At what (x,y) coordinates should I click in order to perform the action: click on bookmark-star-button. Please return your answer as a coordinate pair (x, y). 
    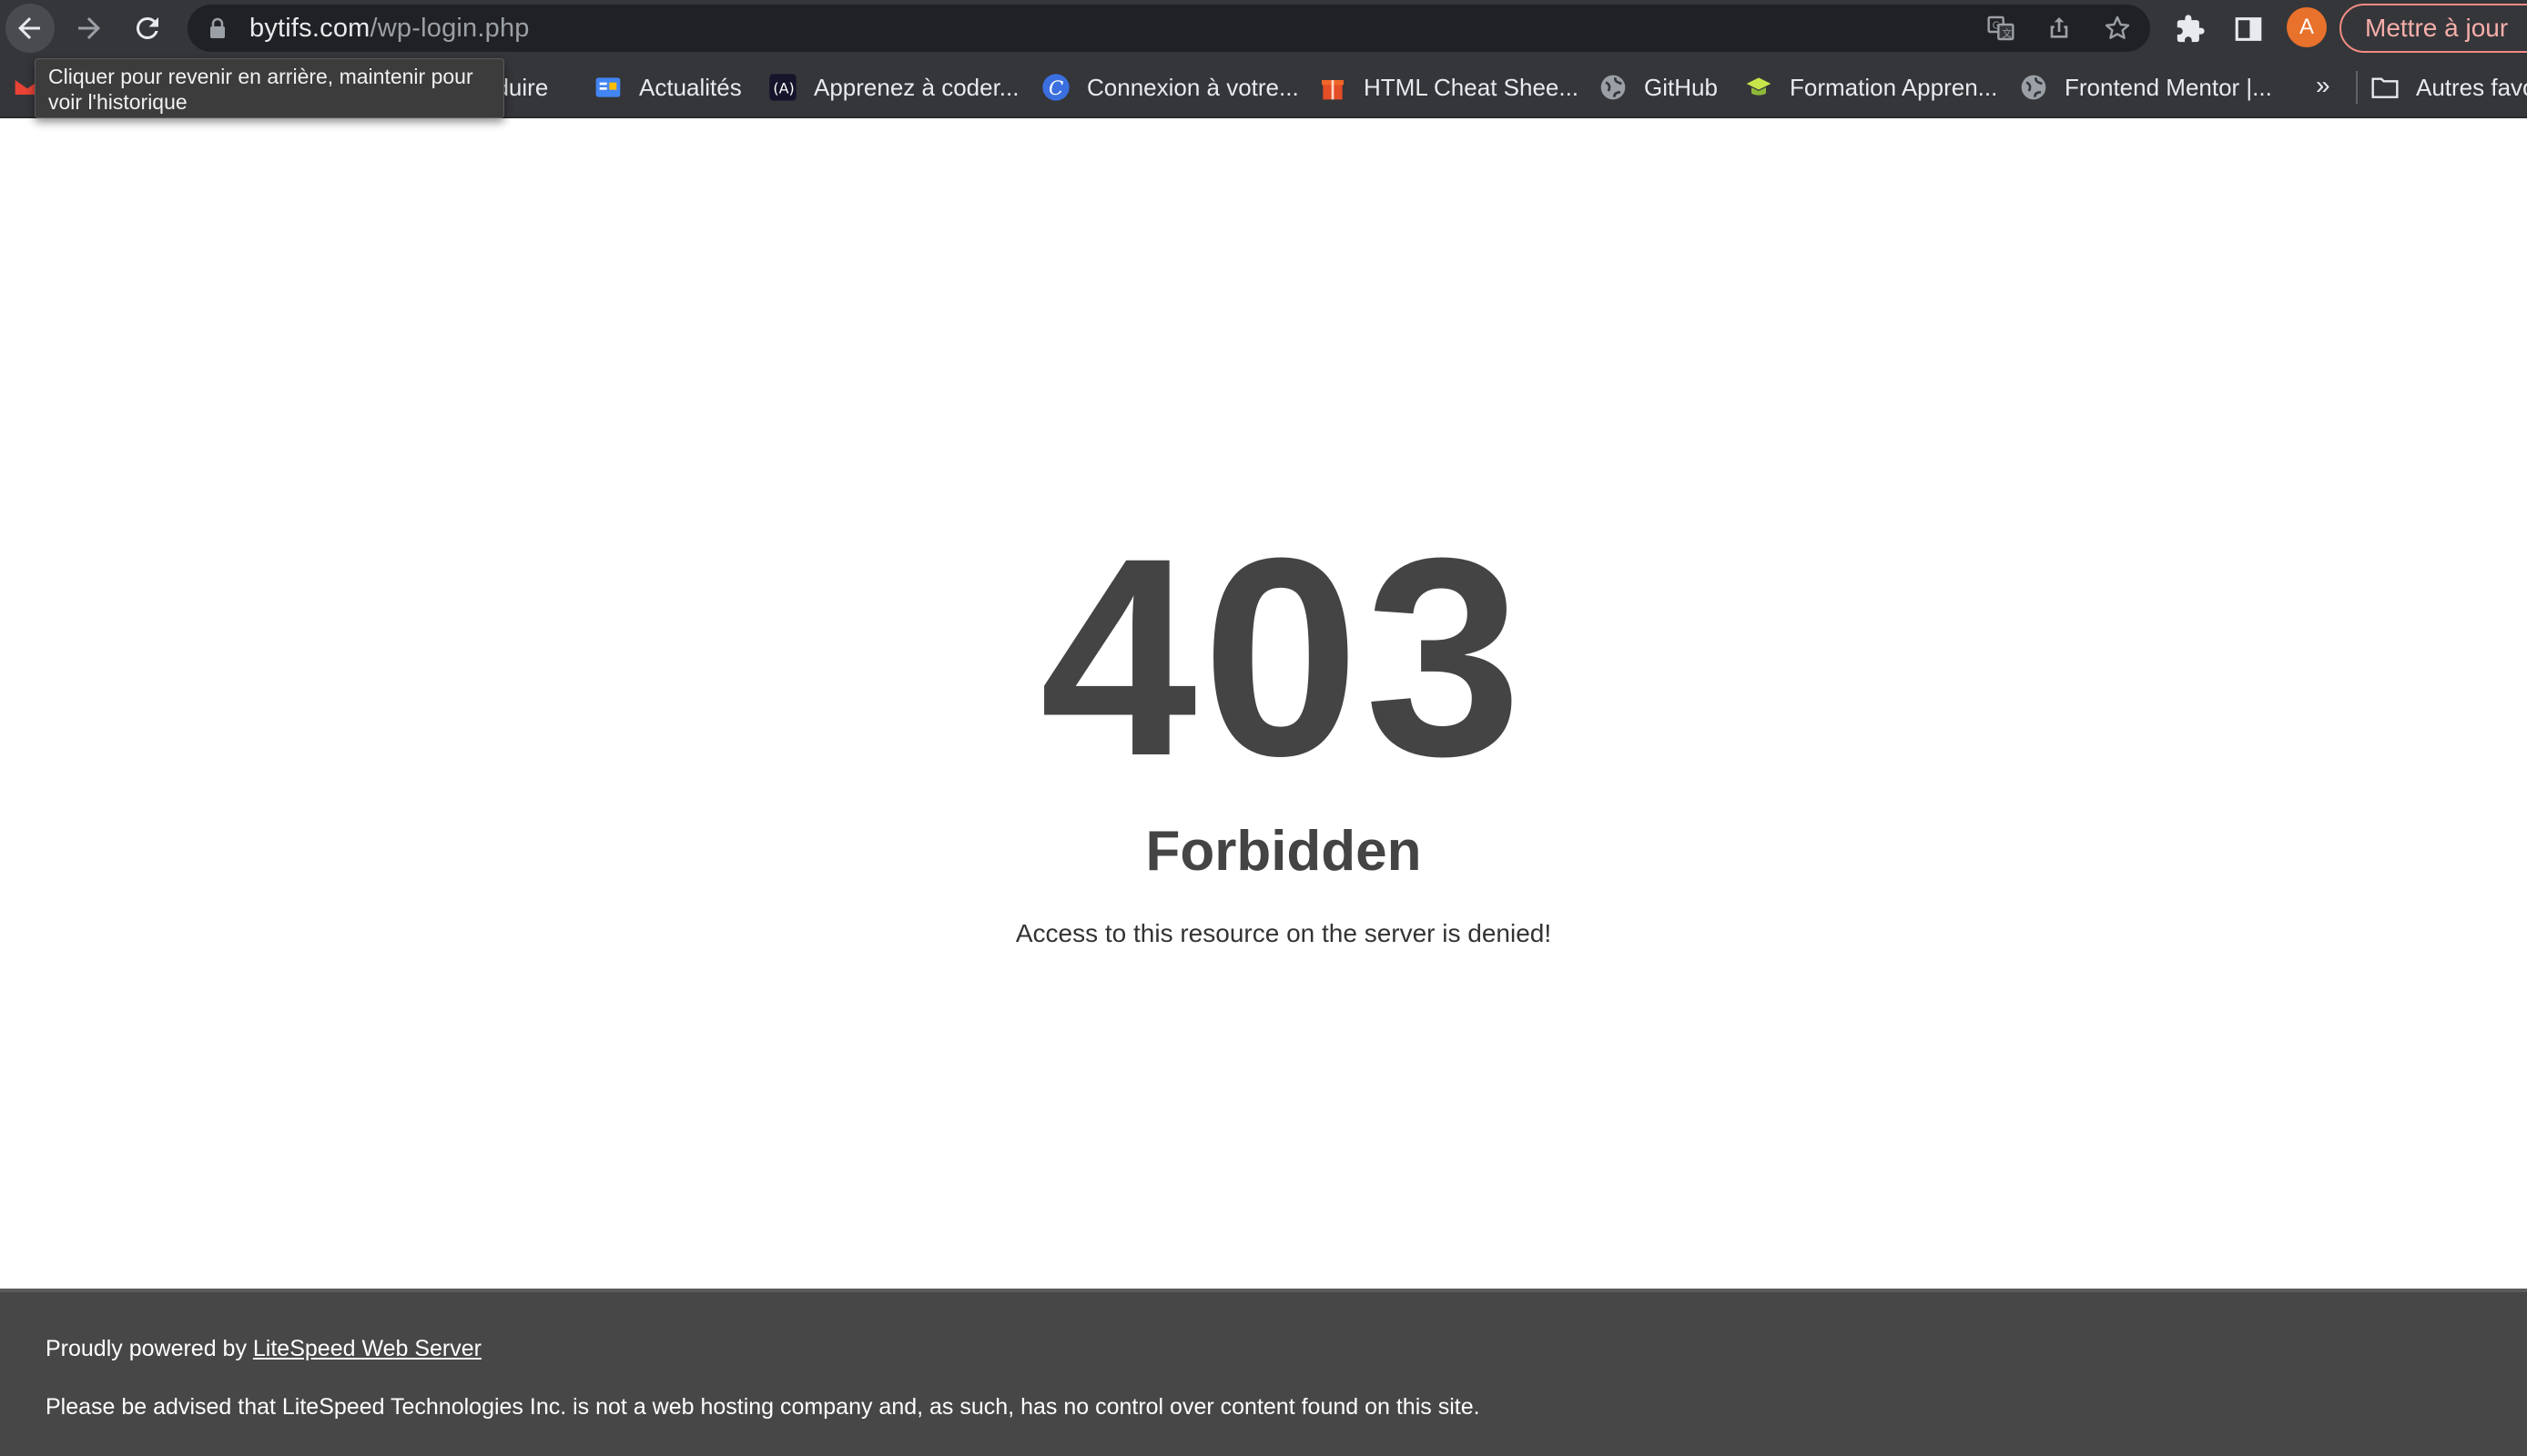
    Looking at the image, I should click on (2117, 29).